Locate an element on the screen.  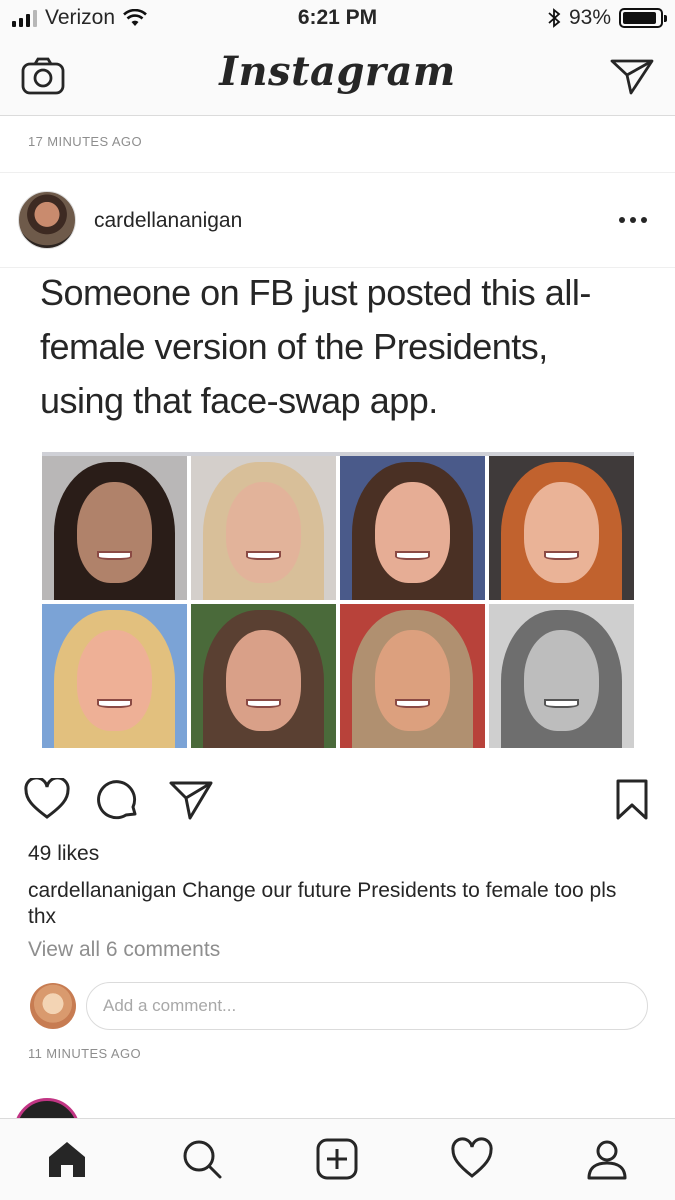
activity-heart-icon is located at coordinates (472, 1159).